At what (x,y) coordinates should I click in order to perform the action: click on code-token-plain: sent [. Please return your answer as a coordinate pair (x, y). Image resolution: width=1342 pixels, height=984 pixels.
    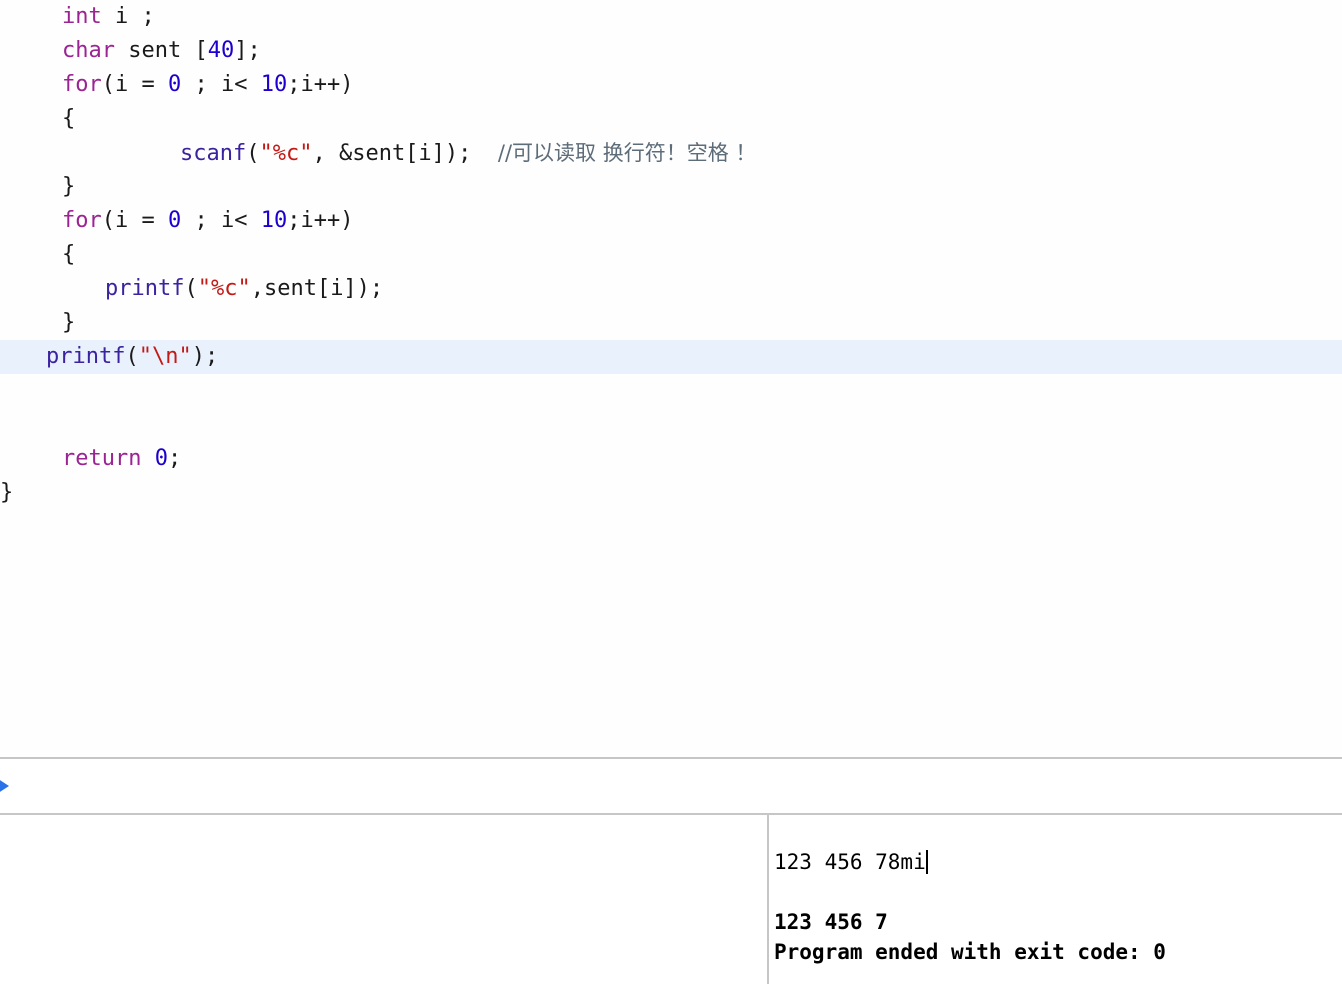
    Looking at the image, I should click on (161, 50).